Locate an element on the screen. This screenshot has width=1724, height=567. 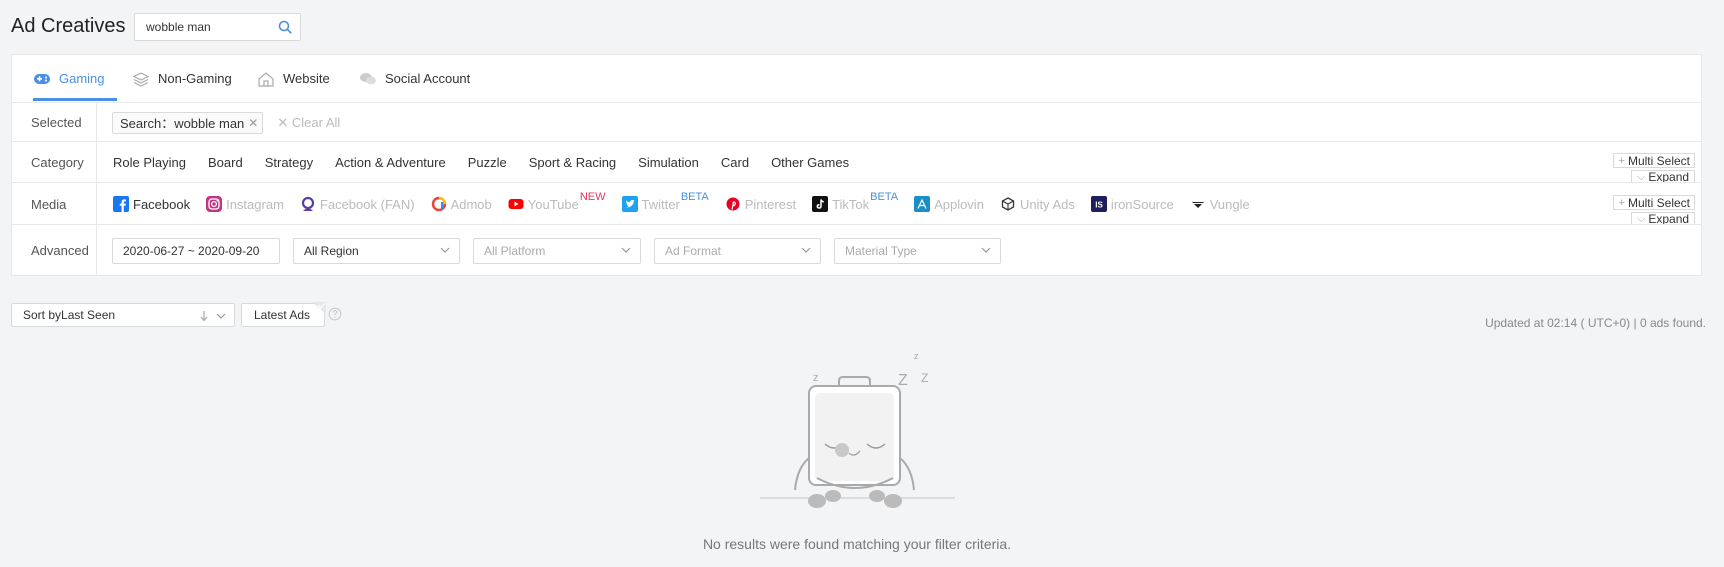
tab-label: Gaming is located at coordinates (82, 78).